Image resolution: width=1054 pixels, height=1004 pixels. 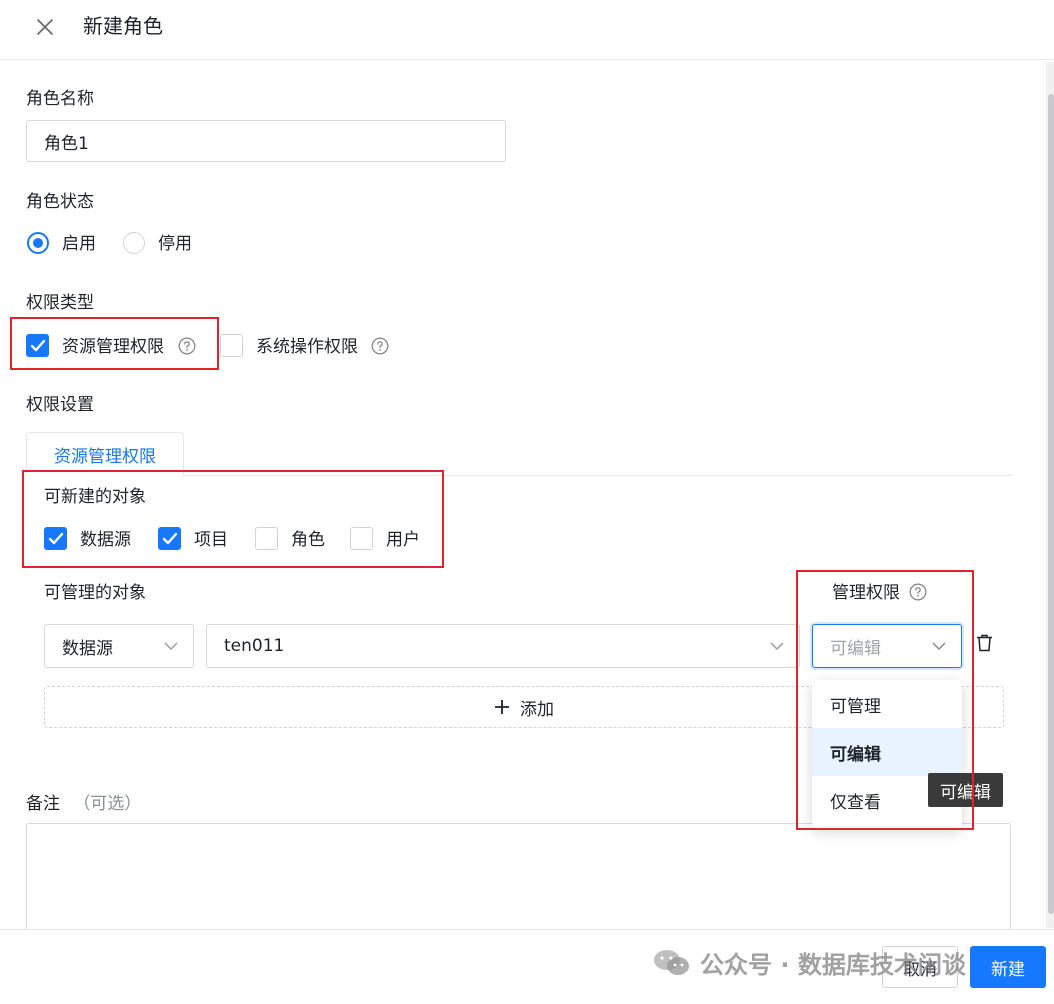 What do you see at coordinates (403, 540) in the screenshot?
I see `creatable-user-label: 用户` at bounding box center [403, 540].